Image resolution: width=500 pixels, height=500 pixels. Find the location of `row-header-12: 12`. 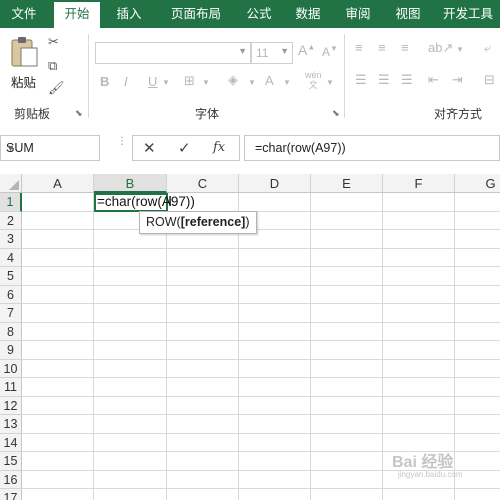

row-header-12: 12 is located at coordinates (11, 405).